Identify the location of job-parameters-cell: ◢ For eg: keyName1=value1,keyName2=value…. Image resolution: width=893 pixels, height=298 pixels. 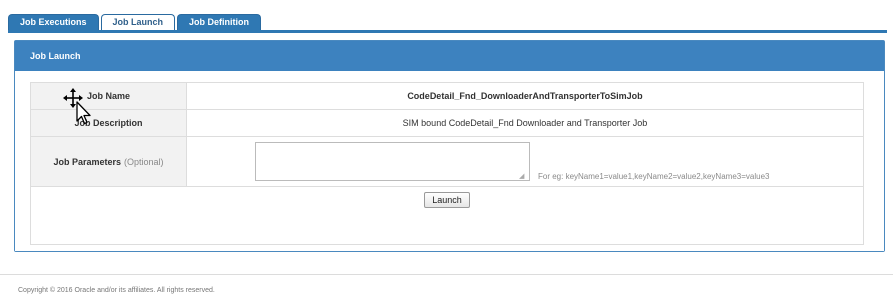
(525, 161).